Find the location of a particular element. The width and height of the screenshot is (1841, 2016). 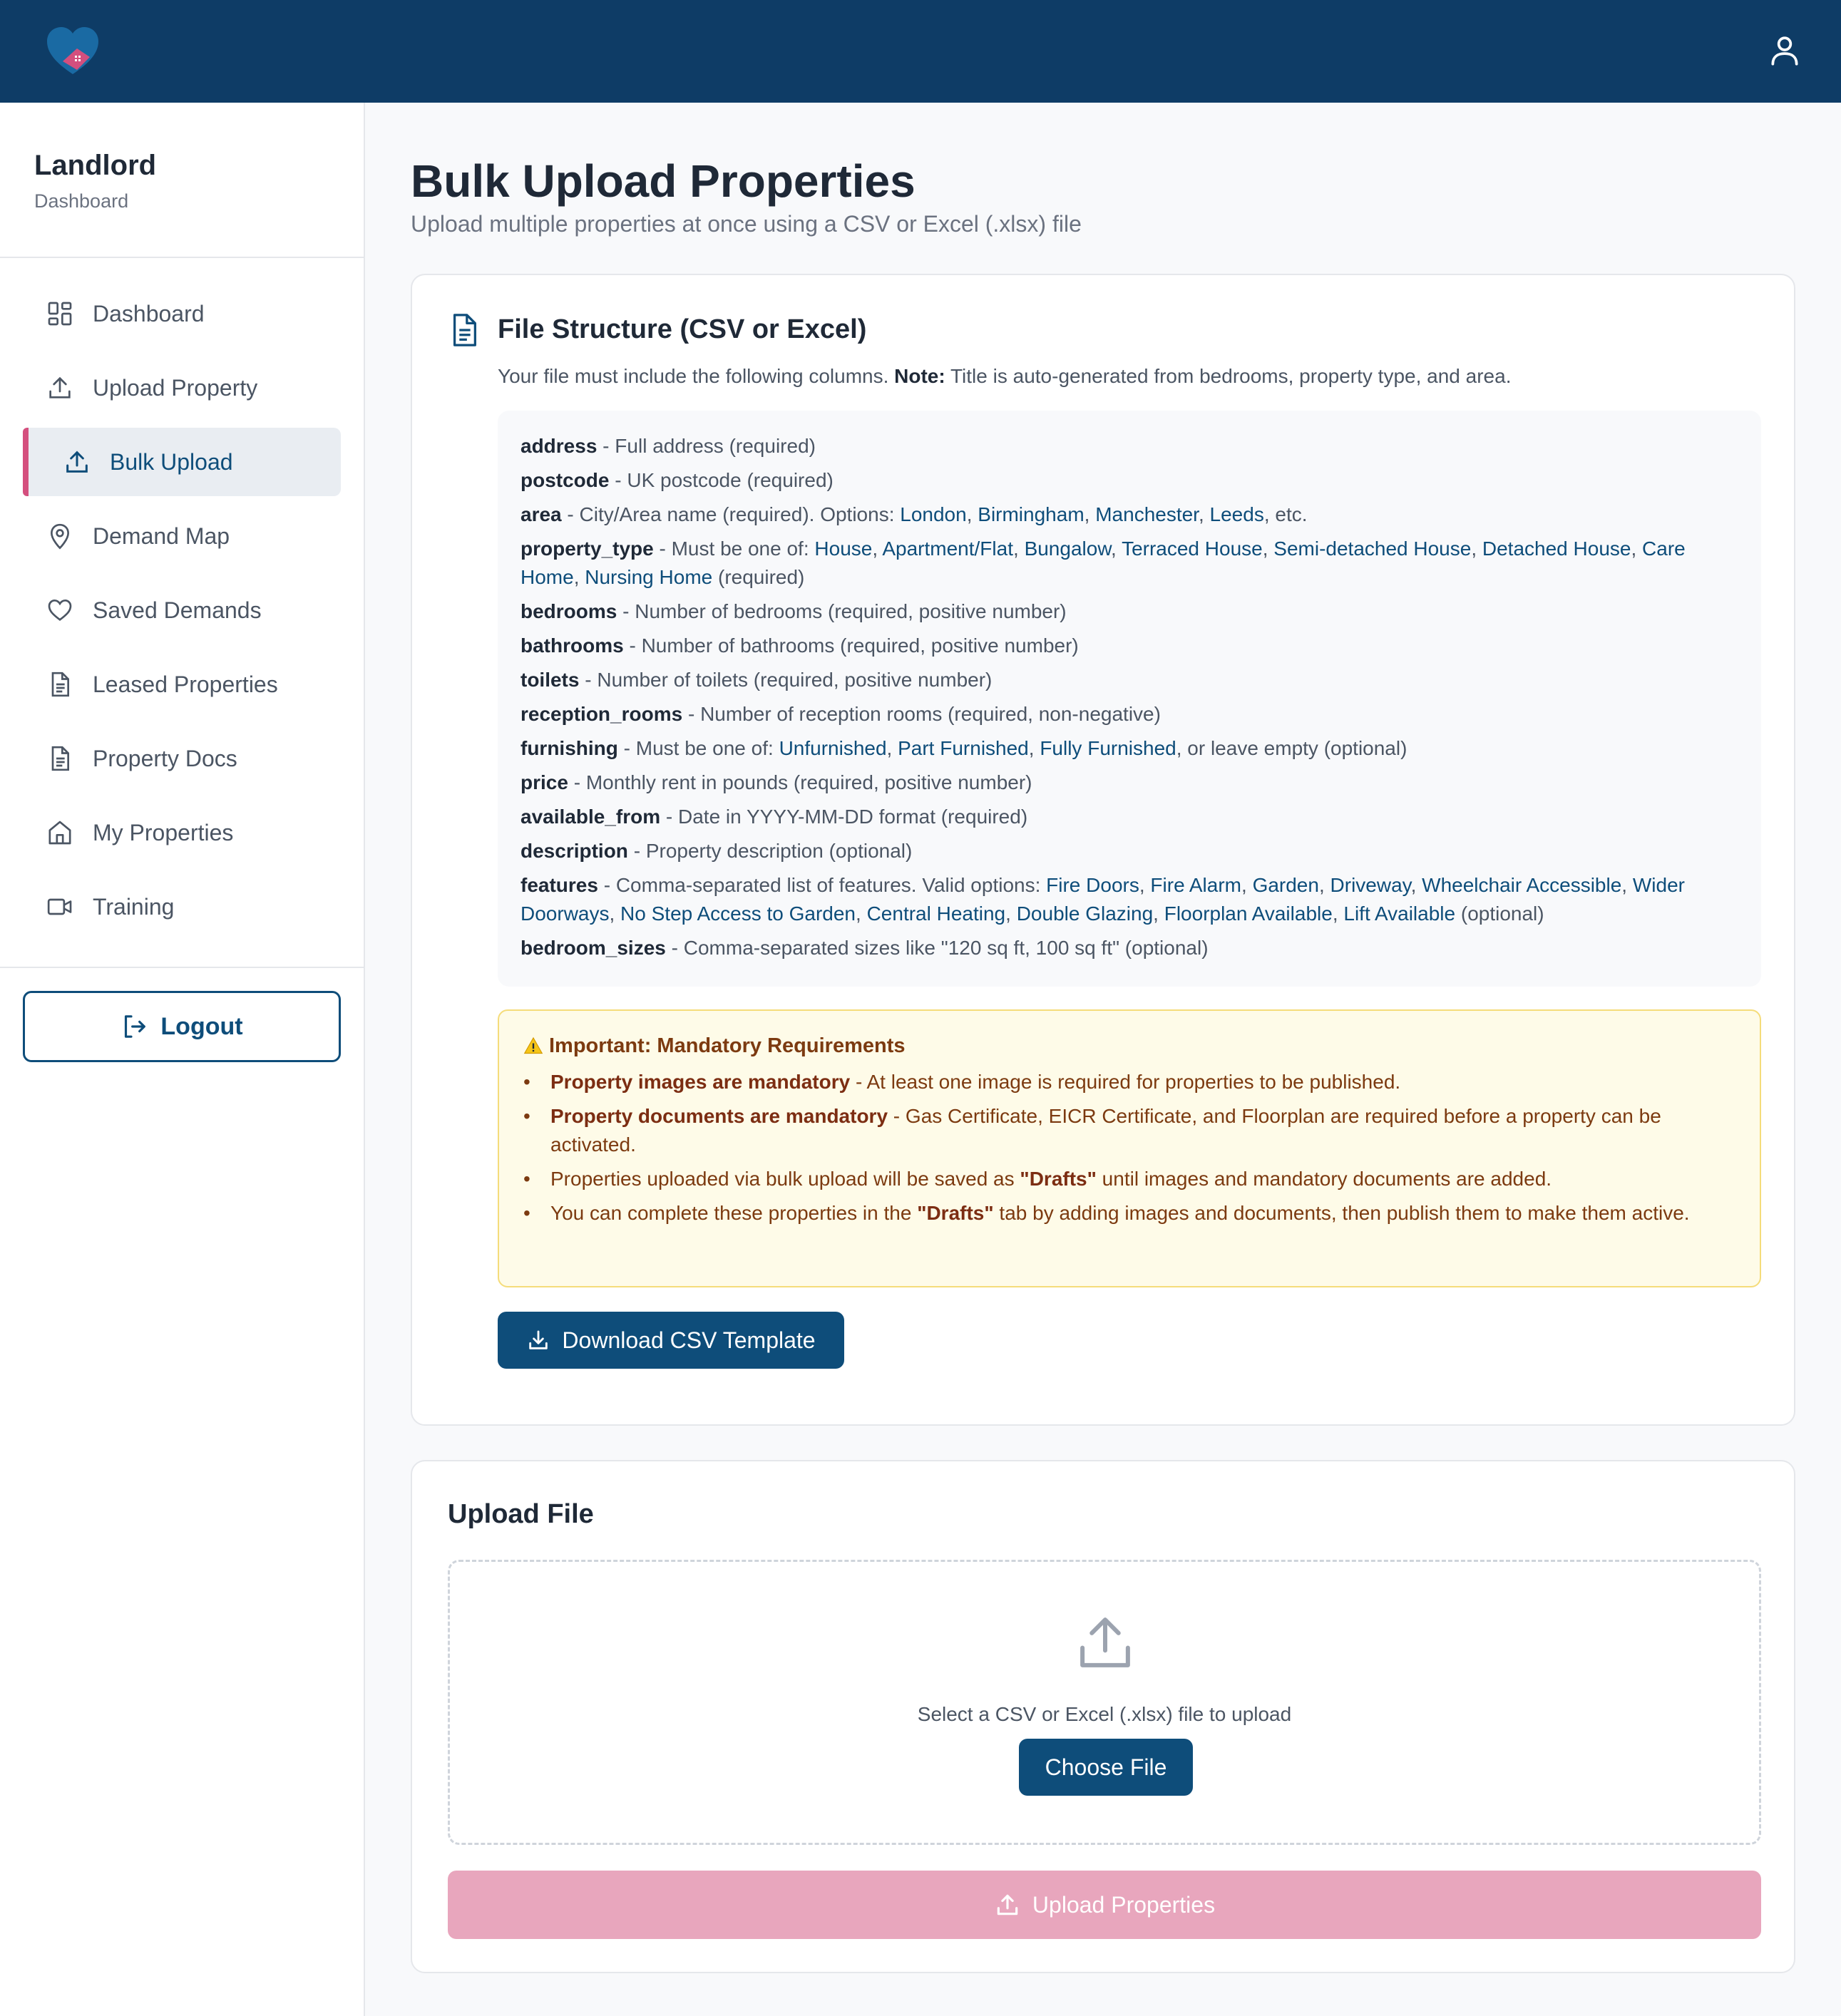

column-option: Semi-detached House is located at coordinates (1372, 549).